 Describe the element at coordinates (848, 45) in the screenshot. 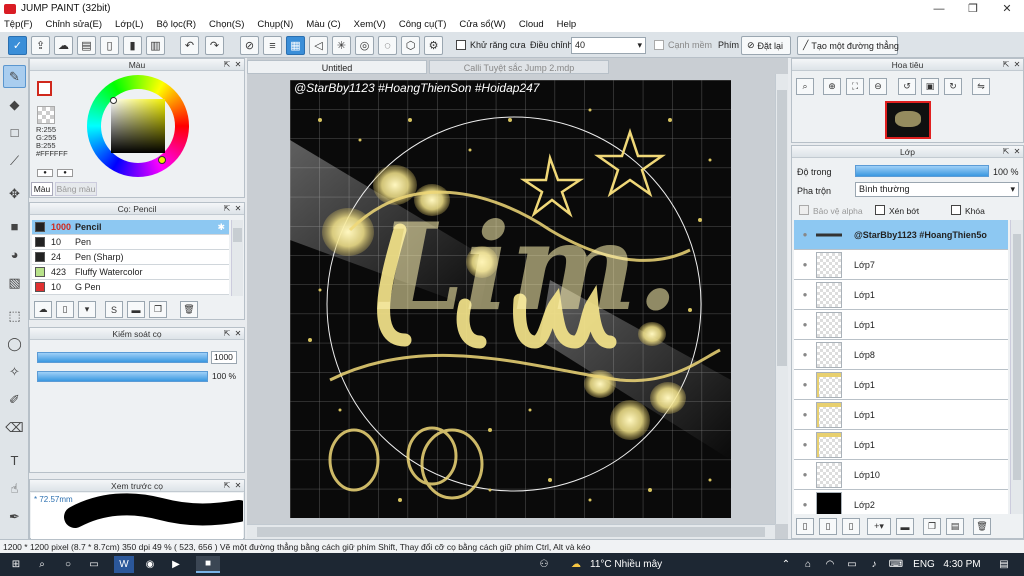

I see `straight-line-button: ╱ Tạo một đường thẳng` at that location.